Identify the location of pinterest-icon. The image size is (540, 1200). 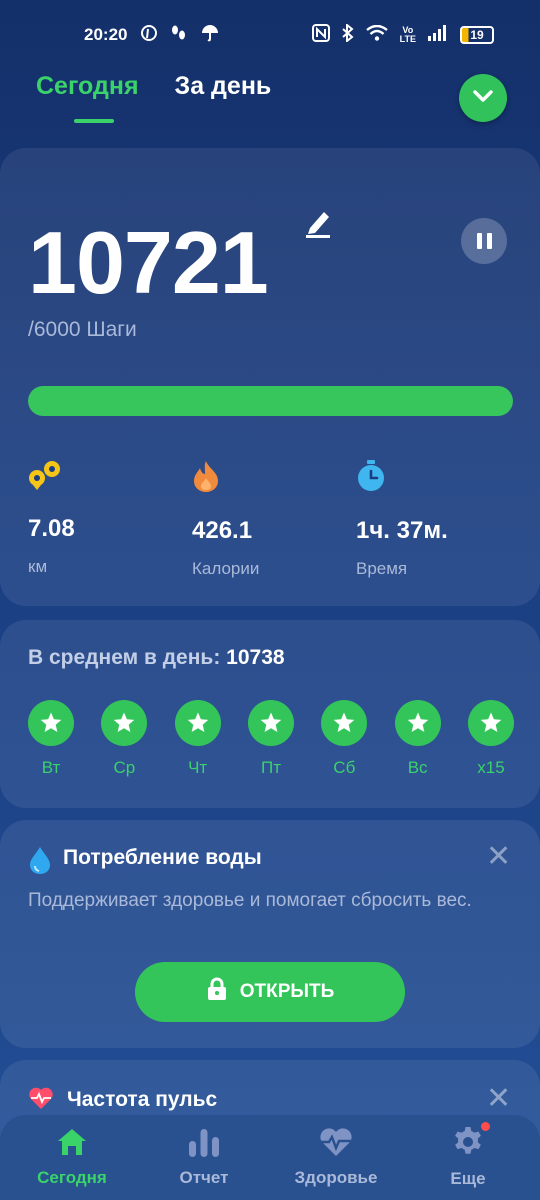
(149, 35).